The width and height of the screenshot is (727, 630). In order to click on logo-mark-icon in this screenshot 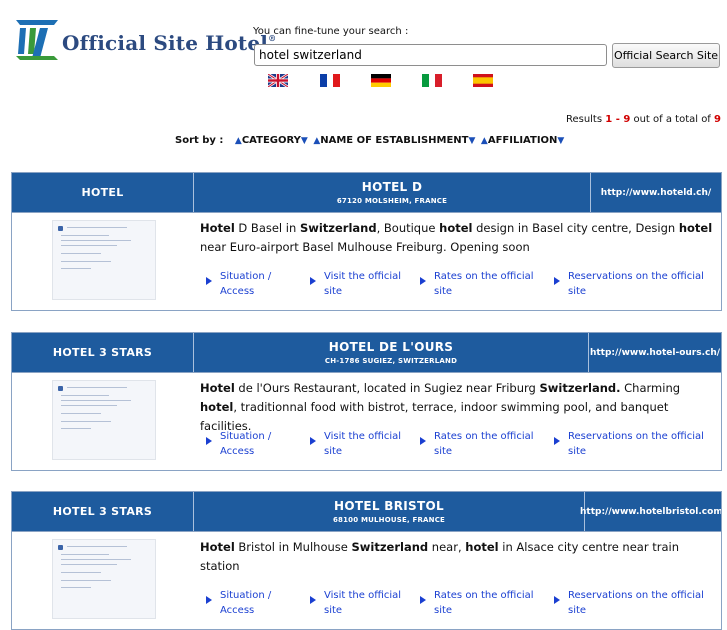, I will do `click(37, 40)`.